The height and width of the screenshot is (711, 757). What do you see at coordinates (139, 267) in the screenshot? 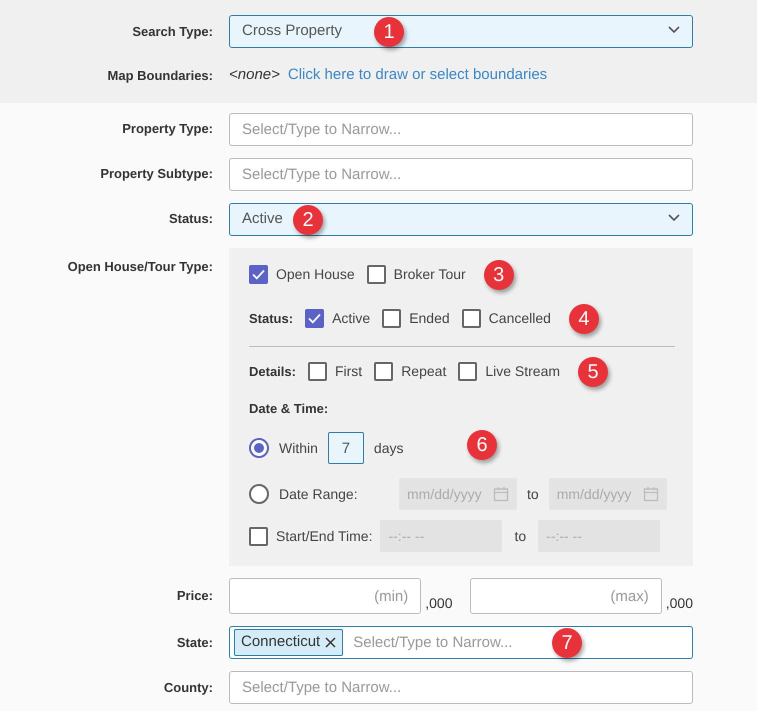
I see `field-label: Open House/Tour Type:` at bounding box center [139, 267].